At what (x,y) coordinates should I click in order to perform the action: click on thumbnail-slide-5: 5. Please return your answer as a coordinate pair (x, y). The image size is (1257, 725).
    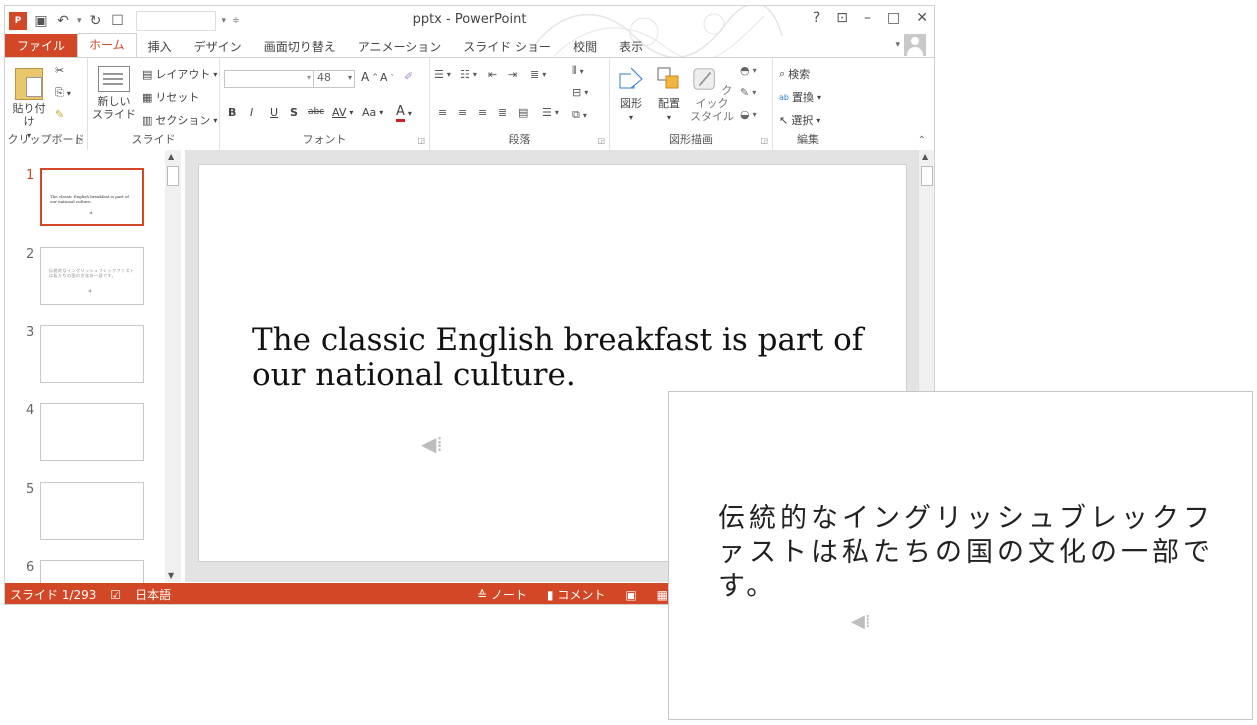
    Looking at the image, I should click on (85, 513).